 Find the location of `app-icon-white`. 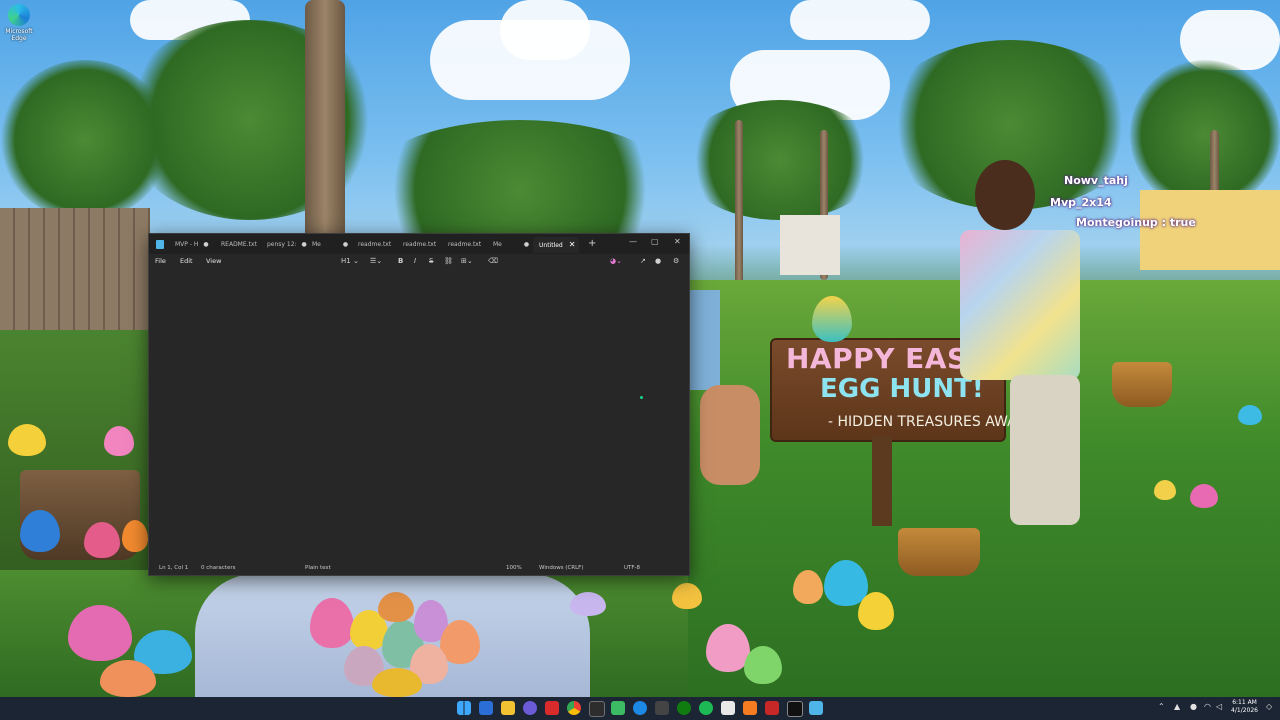

app-icon-white is located at coordinates (728, 708).